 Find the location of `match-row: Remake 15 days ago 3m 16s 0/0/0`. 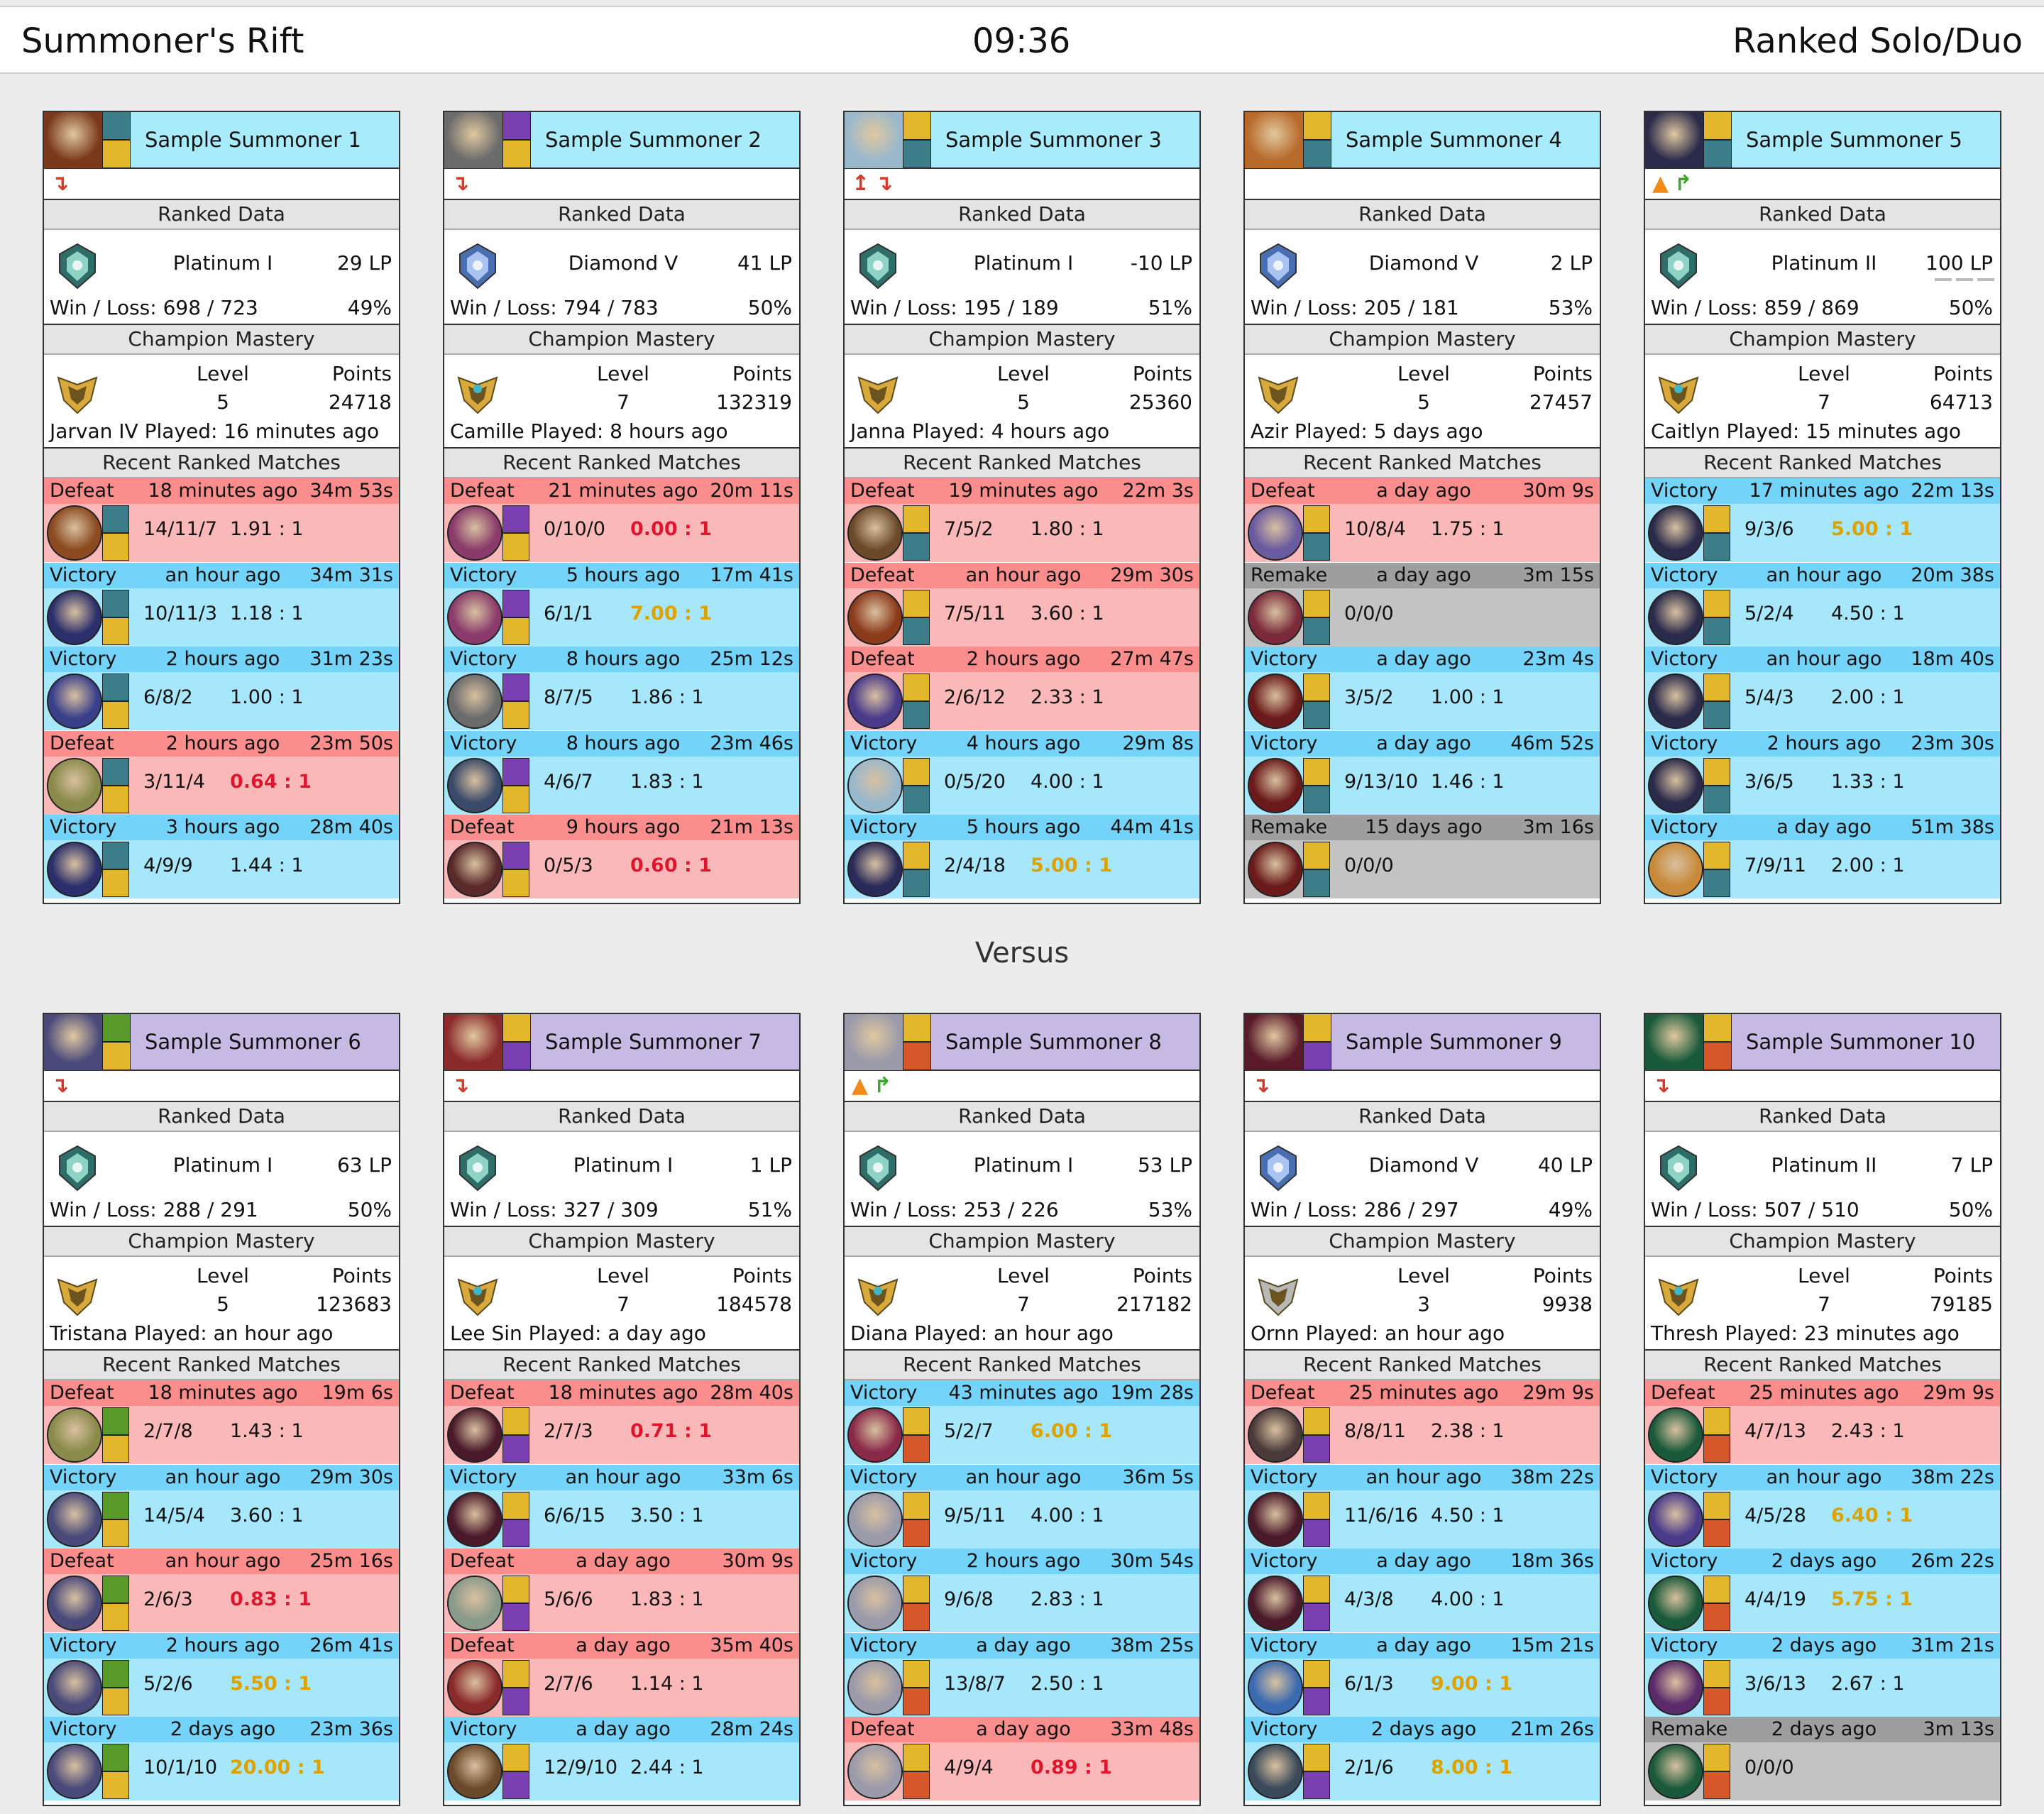

match-row: Remake 15 days ago 3m 16s 0/0/0 is located at coordinates (1422, 857).